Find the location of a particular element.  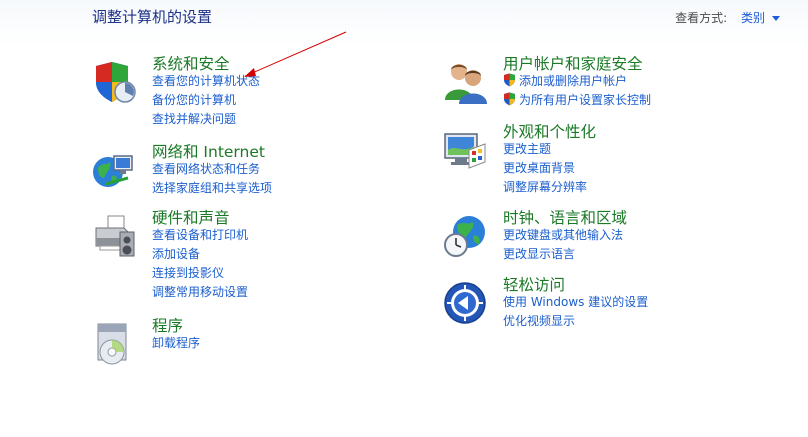

category-title-clock-language-region: 时钟、语言和区域 is located at coordinates (565, 217).